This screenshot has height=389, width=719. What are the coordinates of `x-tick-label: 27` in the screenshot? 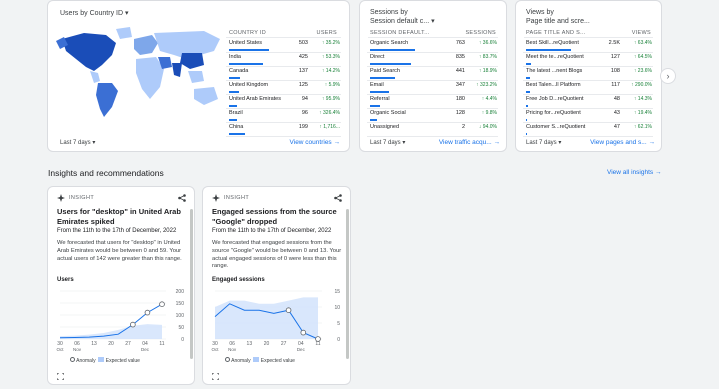 It's located at (128, 344).